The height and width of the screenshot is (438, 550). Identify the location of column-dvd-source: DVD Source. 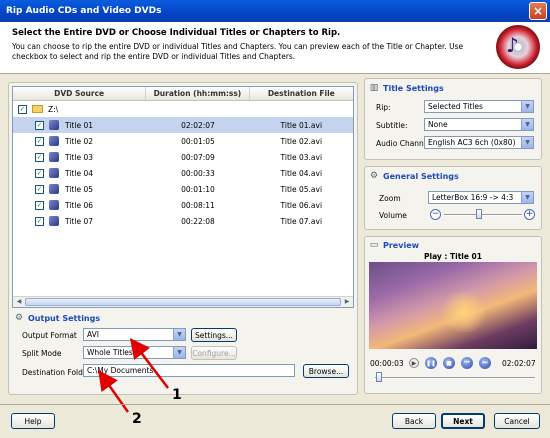
(80, 93).